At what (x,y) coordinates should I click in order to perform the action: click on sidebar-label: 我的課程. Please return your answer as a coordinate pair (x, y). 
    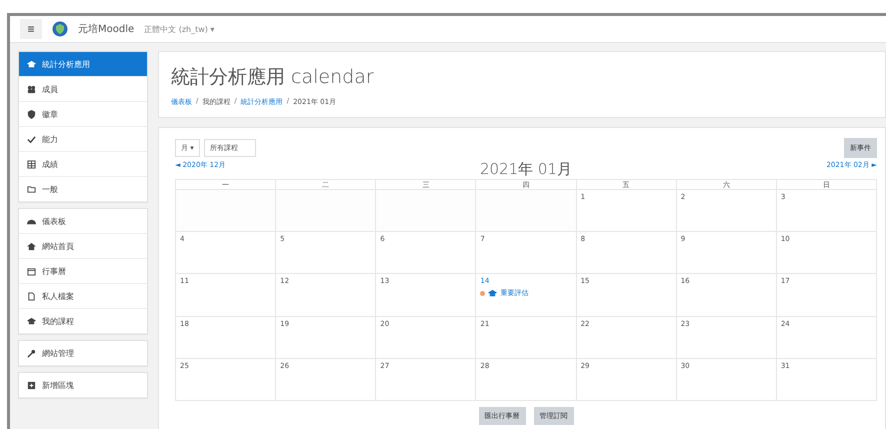
    Looking at the image, I should click on (58, 321).